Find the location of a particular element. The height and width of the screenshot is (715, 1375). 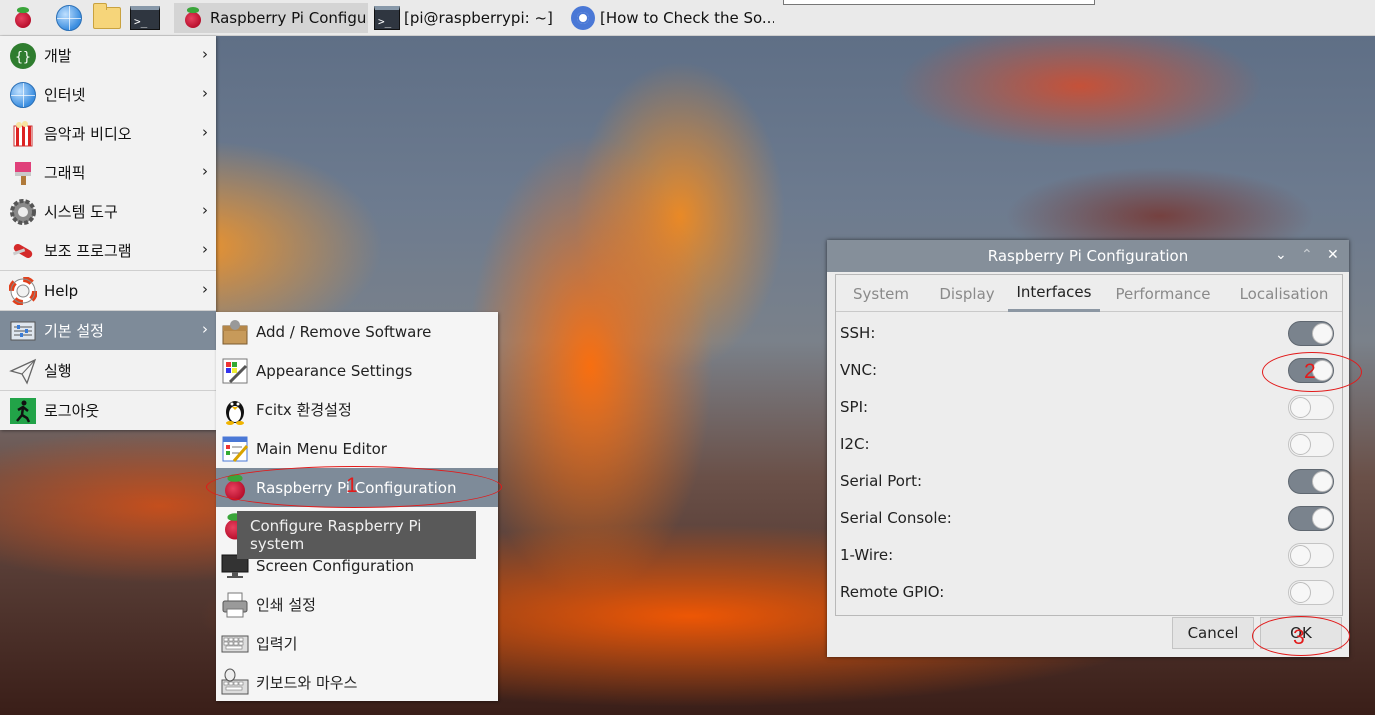

spi-toggle is located at coordinates (1311, 407).